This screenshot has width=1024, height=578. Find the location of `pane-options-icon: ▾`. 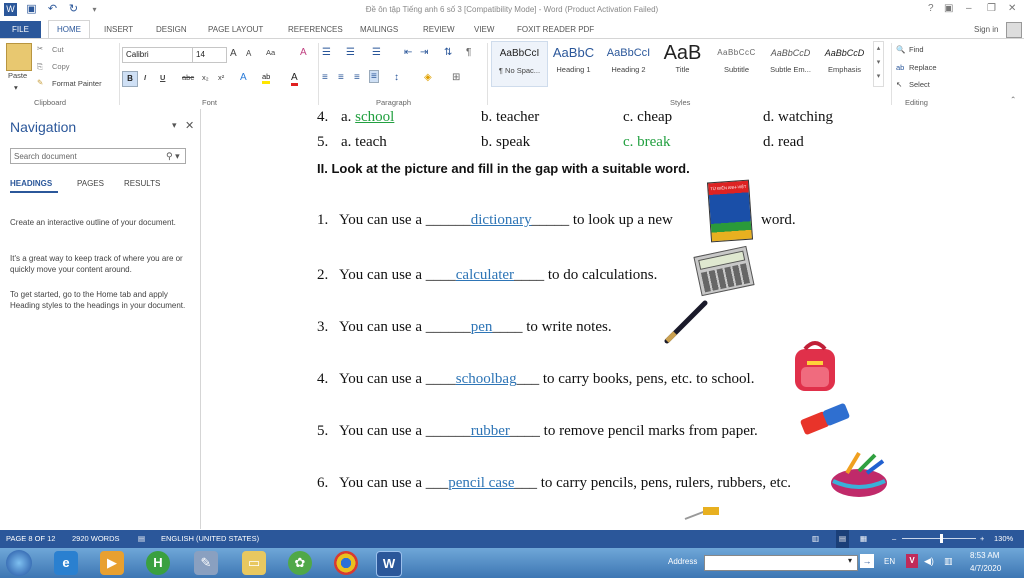

pane-options-icon: ▾ is located at coordinates (174, 125).